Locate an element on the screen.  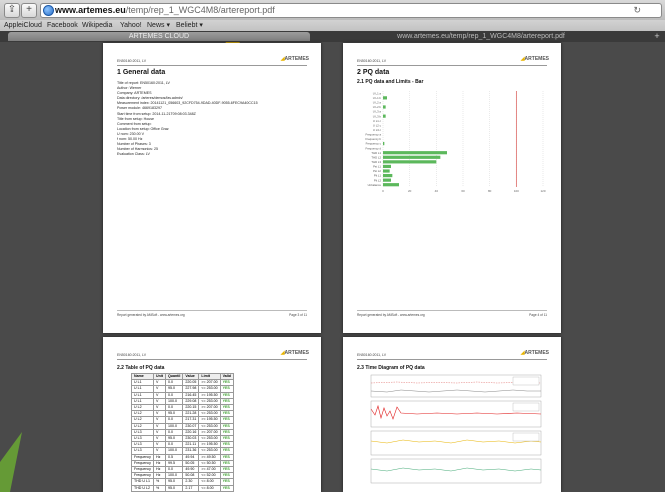
y-tick-label: Unbalance is located at coordinates (375, 185).